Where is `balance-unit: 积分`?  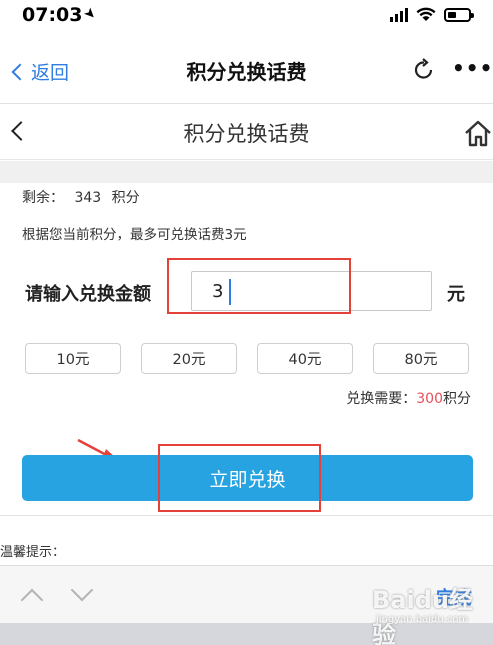 balance-unit: 积分 is located at coordinates (125, 198).